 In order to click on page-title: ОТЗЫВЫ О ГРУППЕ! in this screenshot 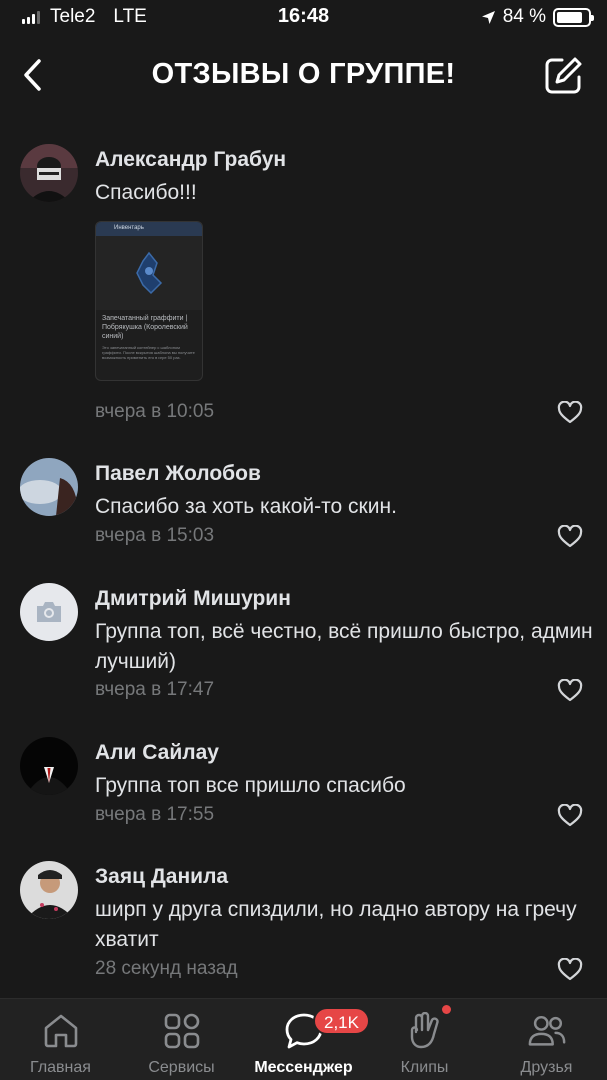, I will do `click(303, 74)`.